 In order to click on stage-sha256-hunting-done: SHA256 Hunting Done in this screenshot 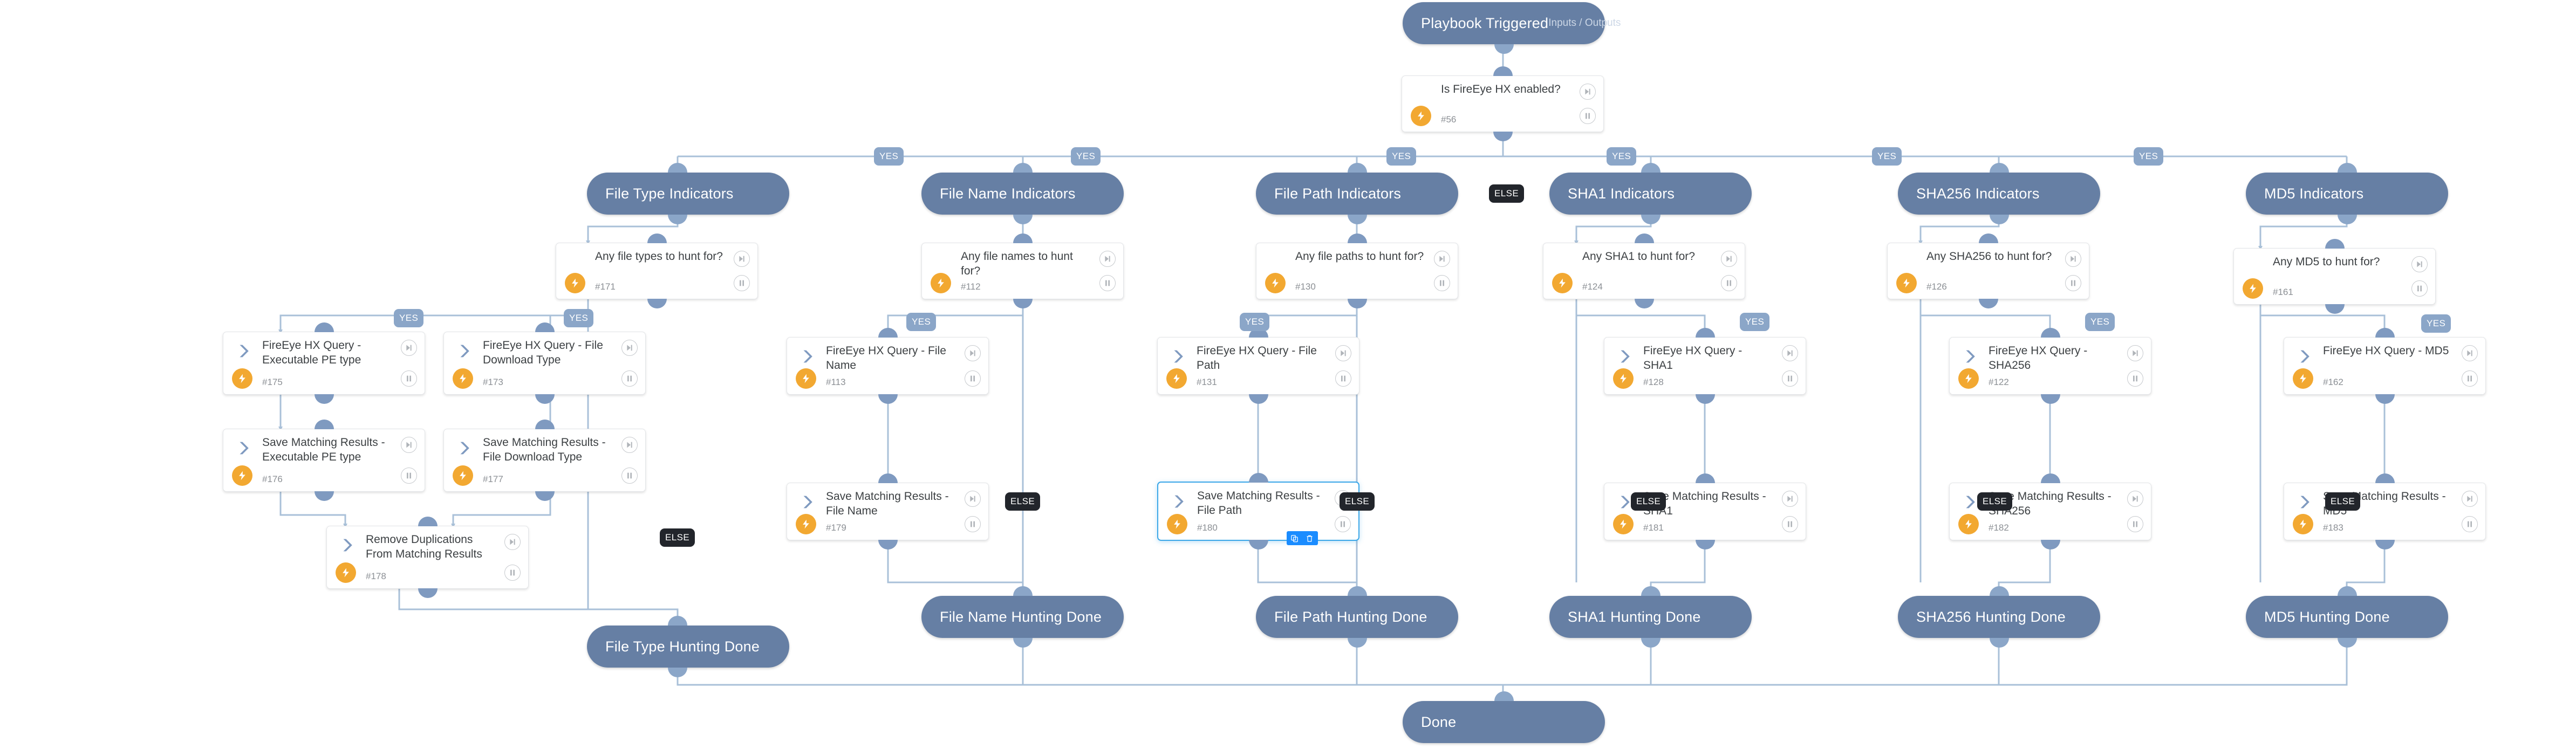, I will do `click(1999, 617)`.